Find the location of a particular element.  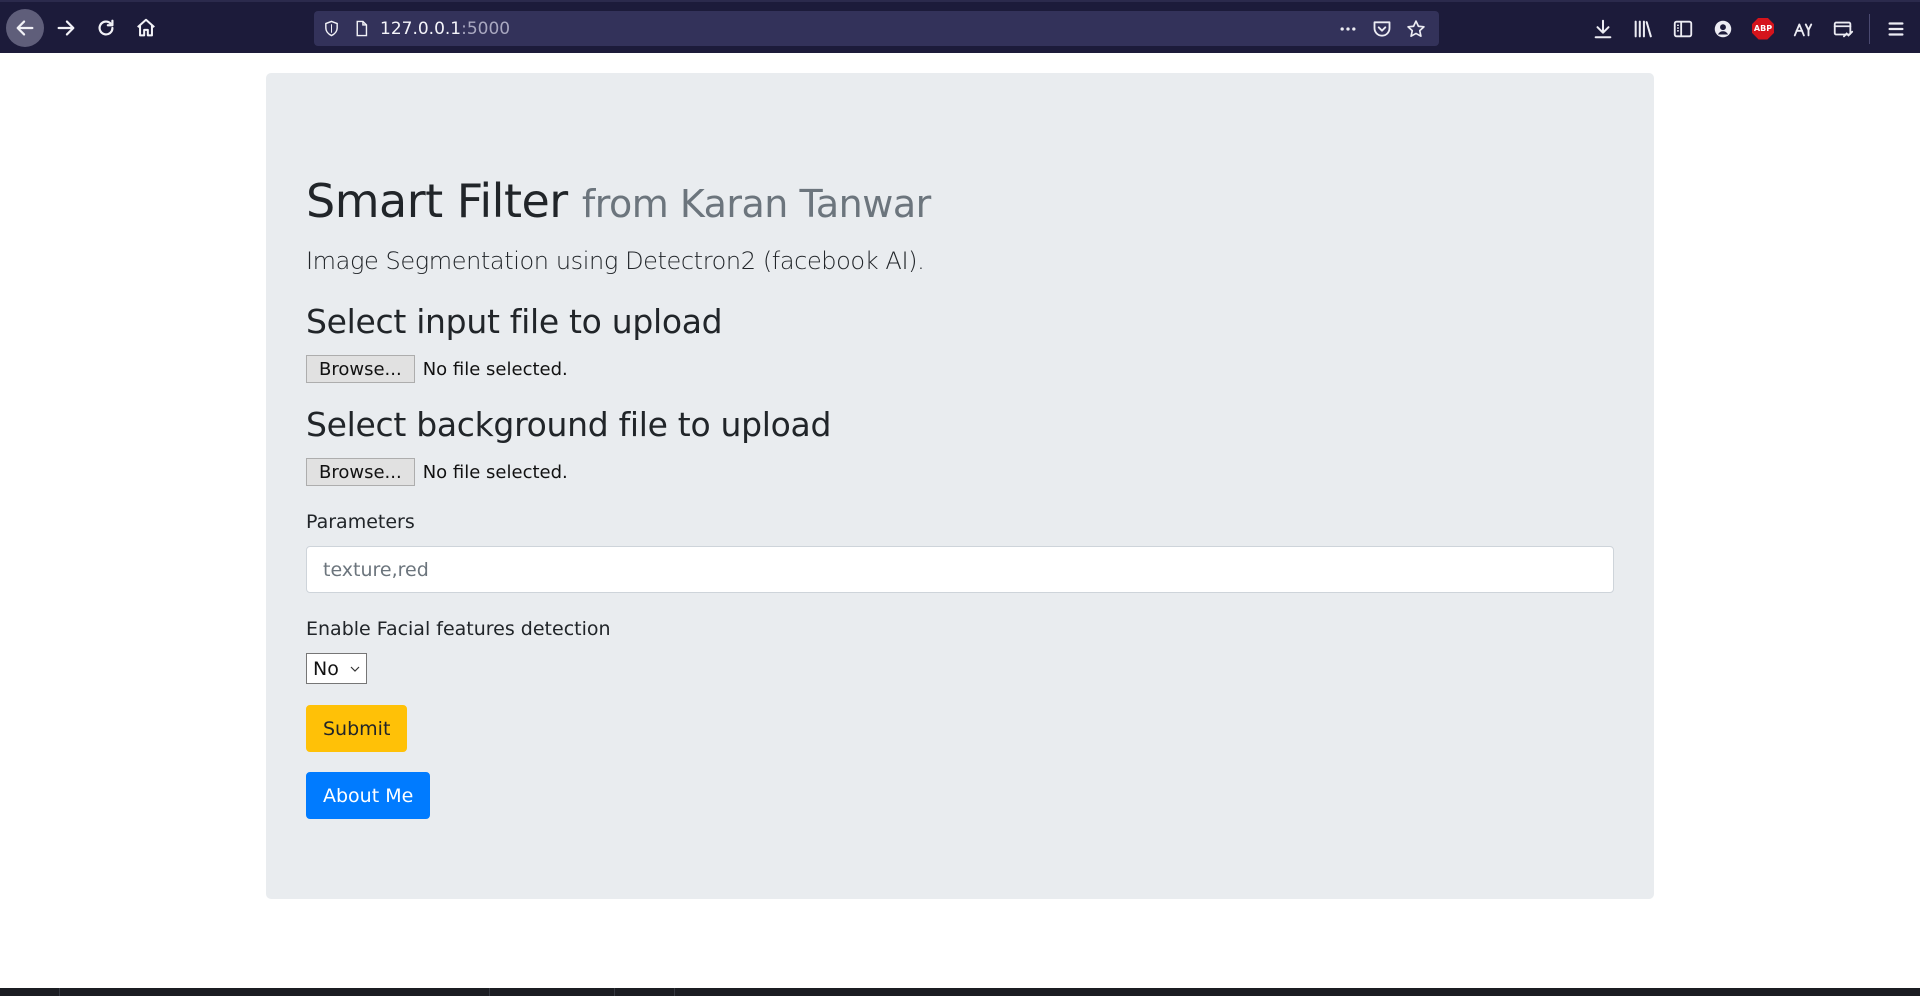

url-host: 127.0.0.1 is located at coordinates (421, 28).